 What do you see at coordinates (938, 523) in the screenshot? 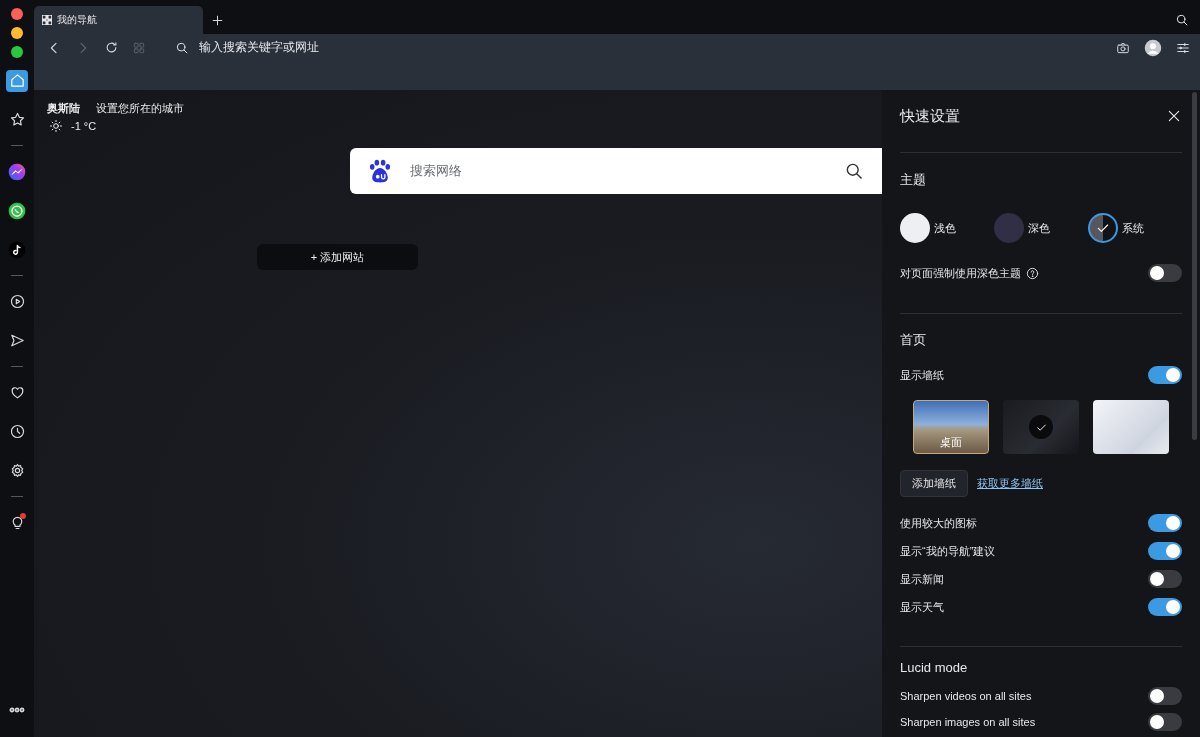
I see `setting-label: 使用较大的图标` at bounding box center [938, 523].